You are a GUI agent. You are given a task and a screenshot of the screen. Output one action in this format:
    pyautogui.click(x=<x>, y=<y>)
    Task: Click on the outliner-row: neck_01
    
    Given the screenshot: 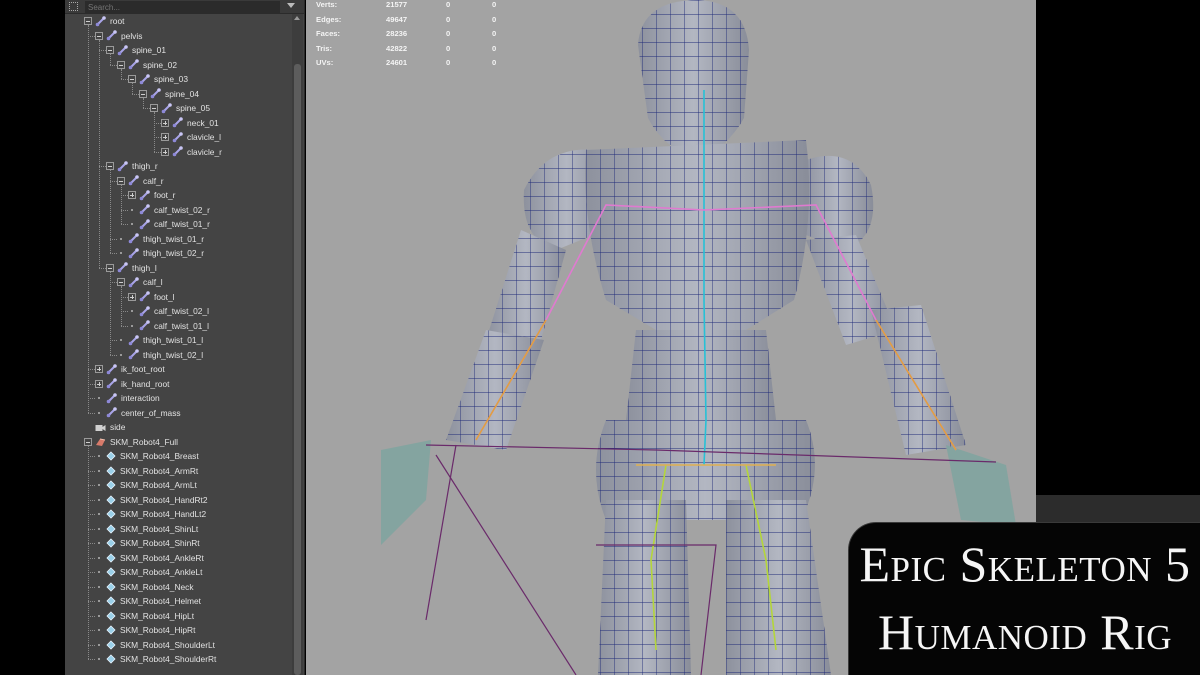 What is the action you would take?
    pyautogui.click(x=190, y=123)
    